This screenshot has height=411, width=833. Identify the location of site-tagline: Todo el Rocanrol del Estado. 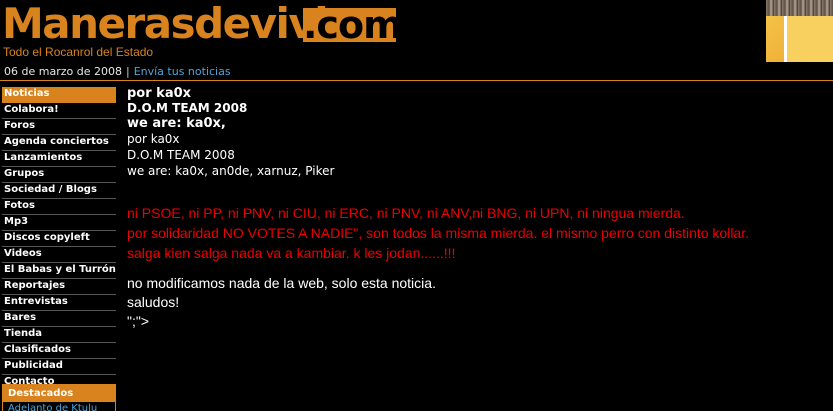
(78, 52).